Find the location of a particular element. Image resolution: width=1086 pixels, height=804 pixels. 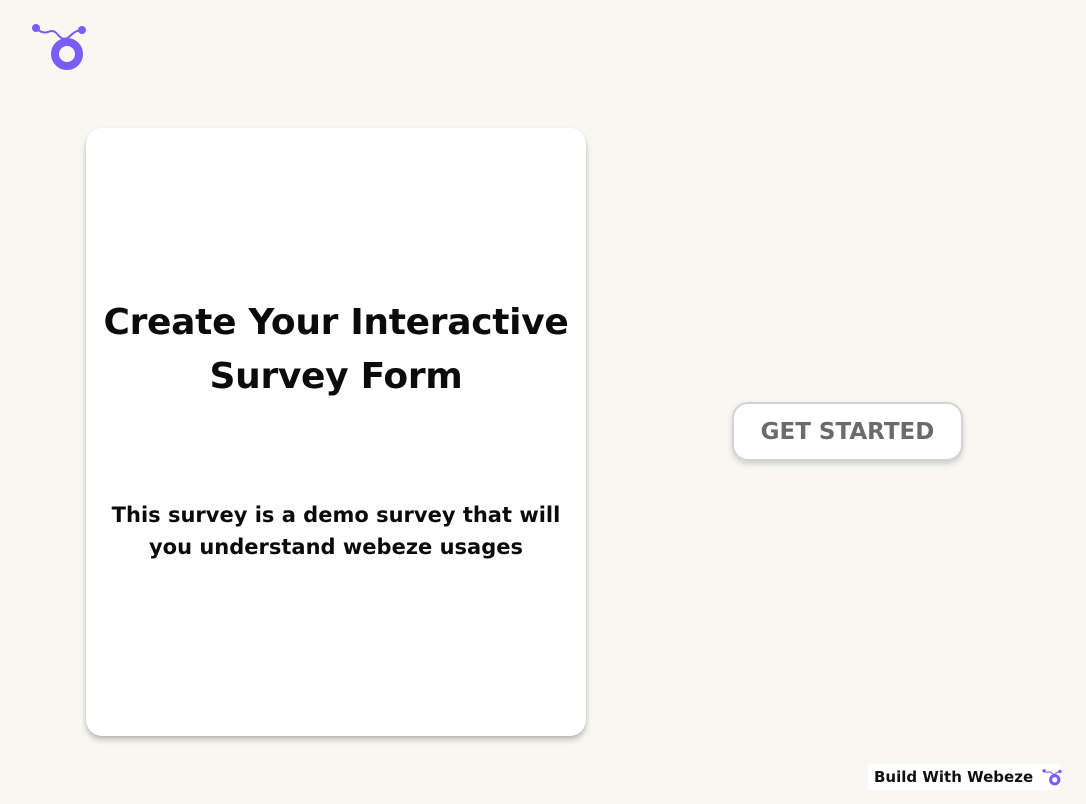

webeze-logo-icon is located at coordinates (59, 46).